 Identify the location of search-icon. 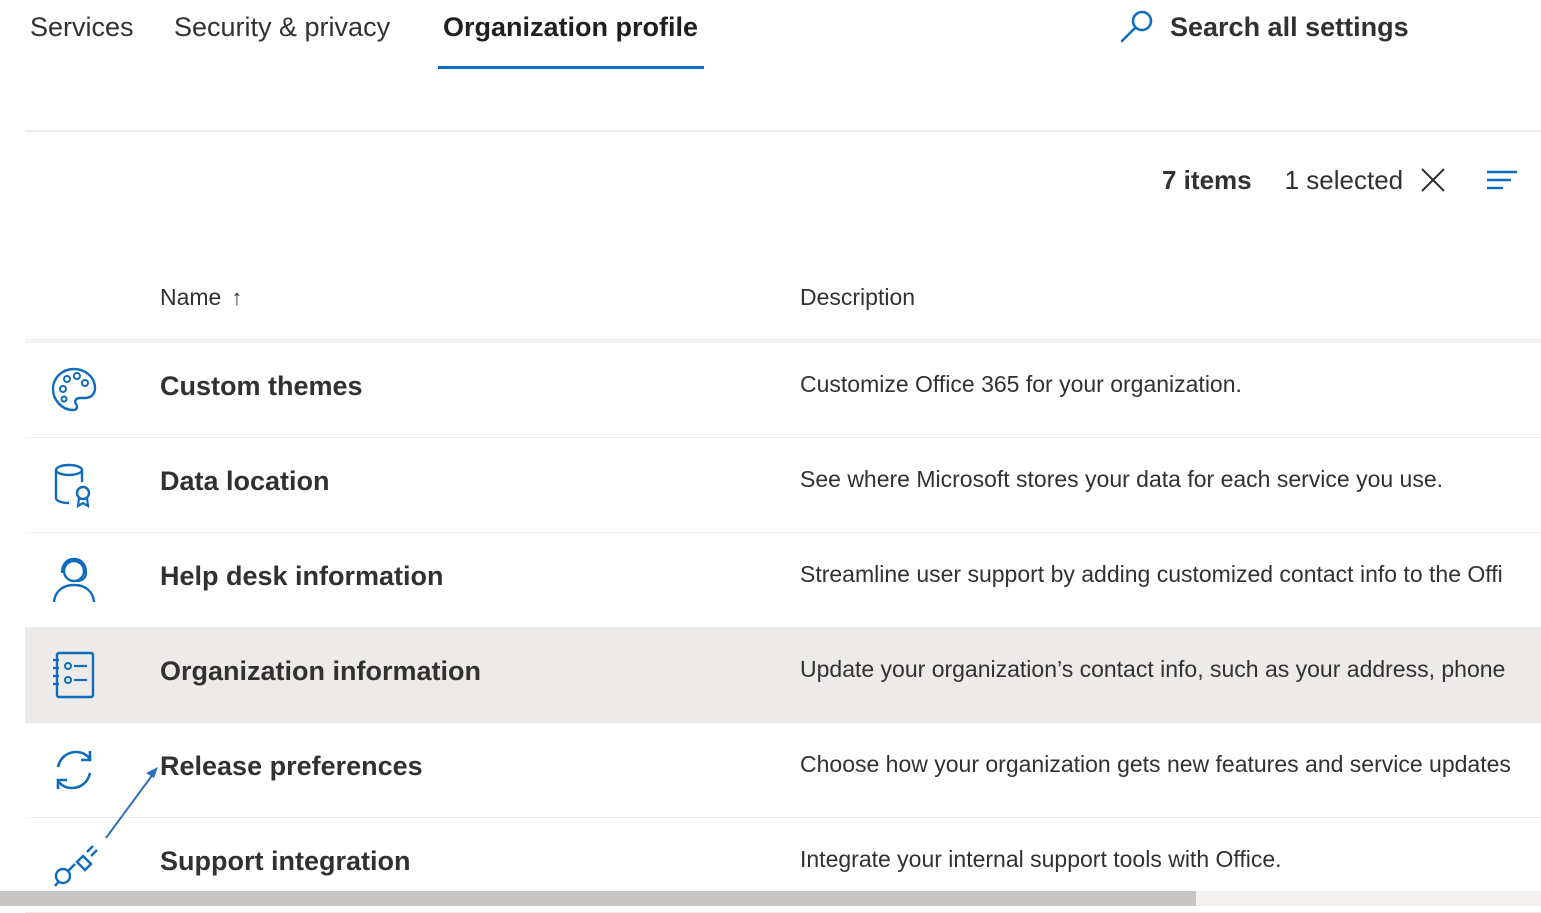
(1136, 26).